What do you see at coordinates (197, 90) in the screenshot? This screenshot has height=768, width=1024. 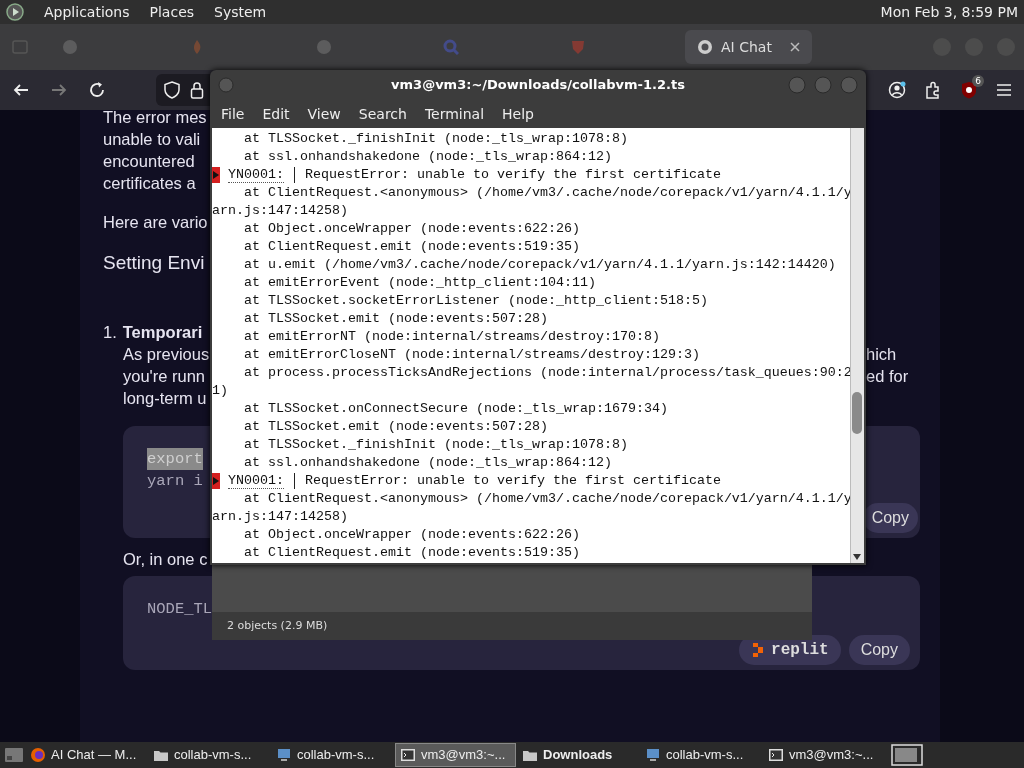 I see `lock-icon` at bounding box center [197, 90].